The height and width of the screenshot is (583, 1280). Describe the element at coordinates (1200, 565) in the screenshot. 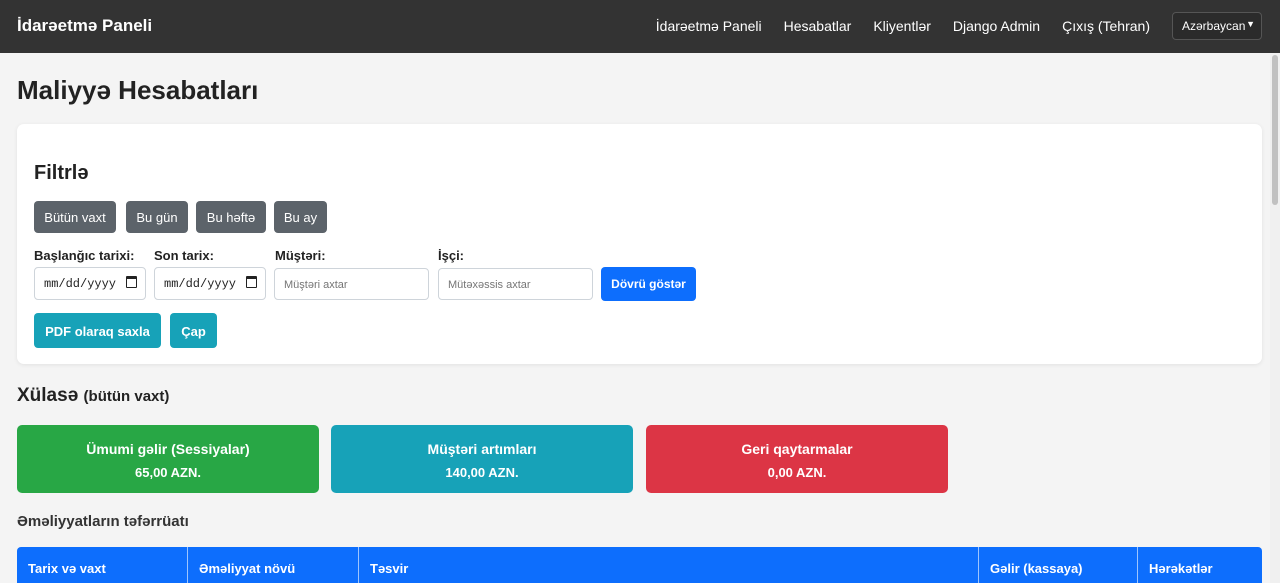

I see `column-header-actions: Hərəkətlər` at that location.